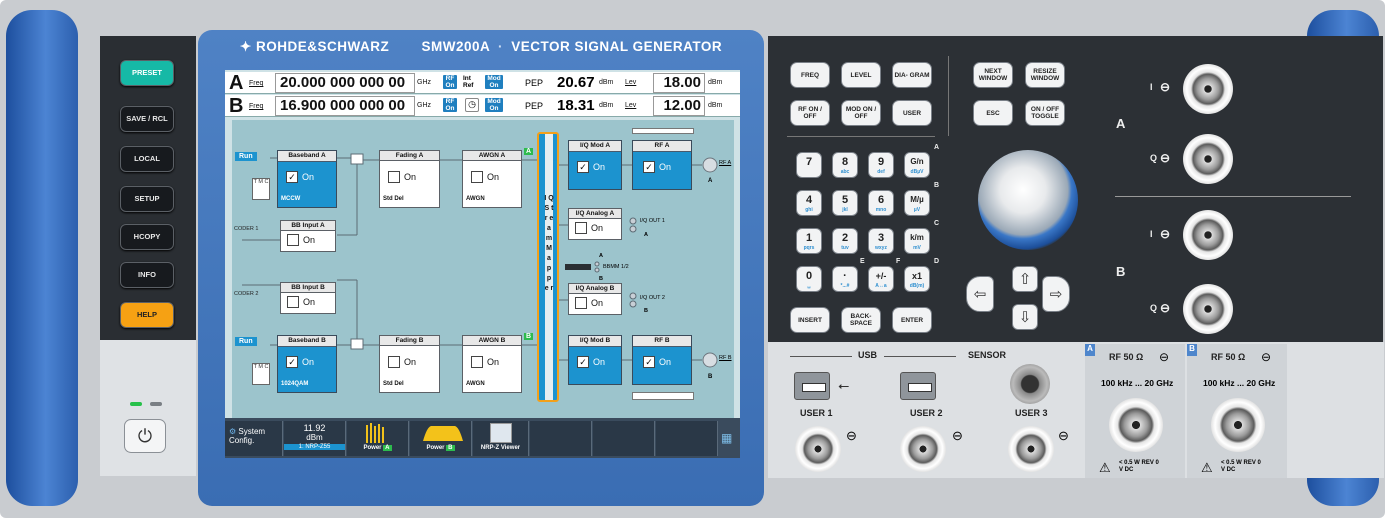 The height and width of the screenshot is (518, 1385). I want to click on fading-a-checkbox, so click(394, 177).